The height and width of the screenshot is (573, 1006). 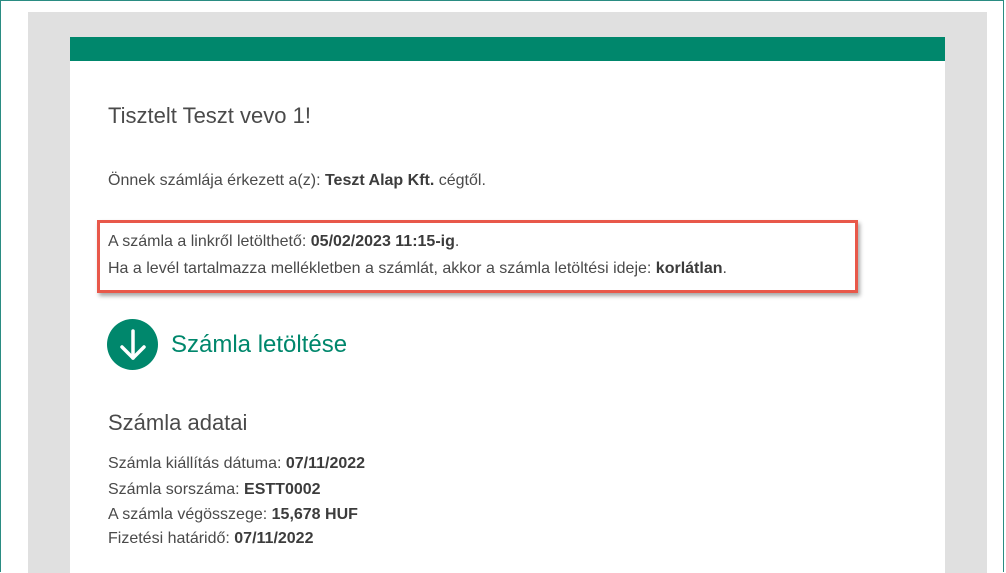 What do you see at coordinates (209, 241) in the screenshot?
I see `deadline-prefix: A számla a linkről letölthető:` at bounding box center [209, 241].